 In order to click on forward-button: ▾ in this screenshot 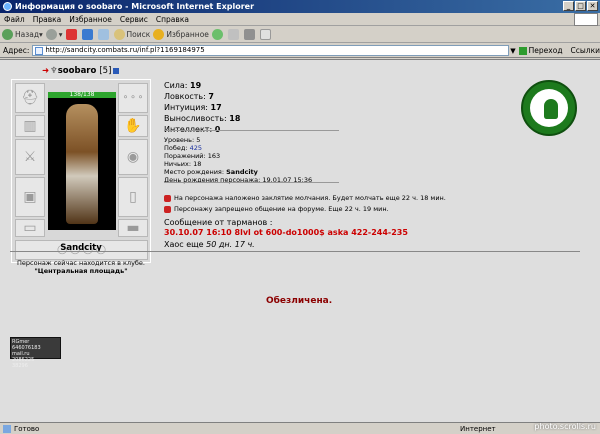, I will do `click(54, 34)`.